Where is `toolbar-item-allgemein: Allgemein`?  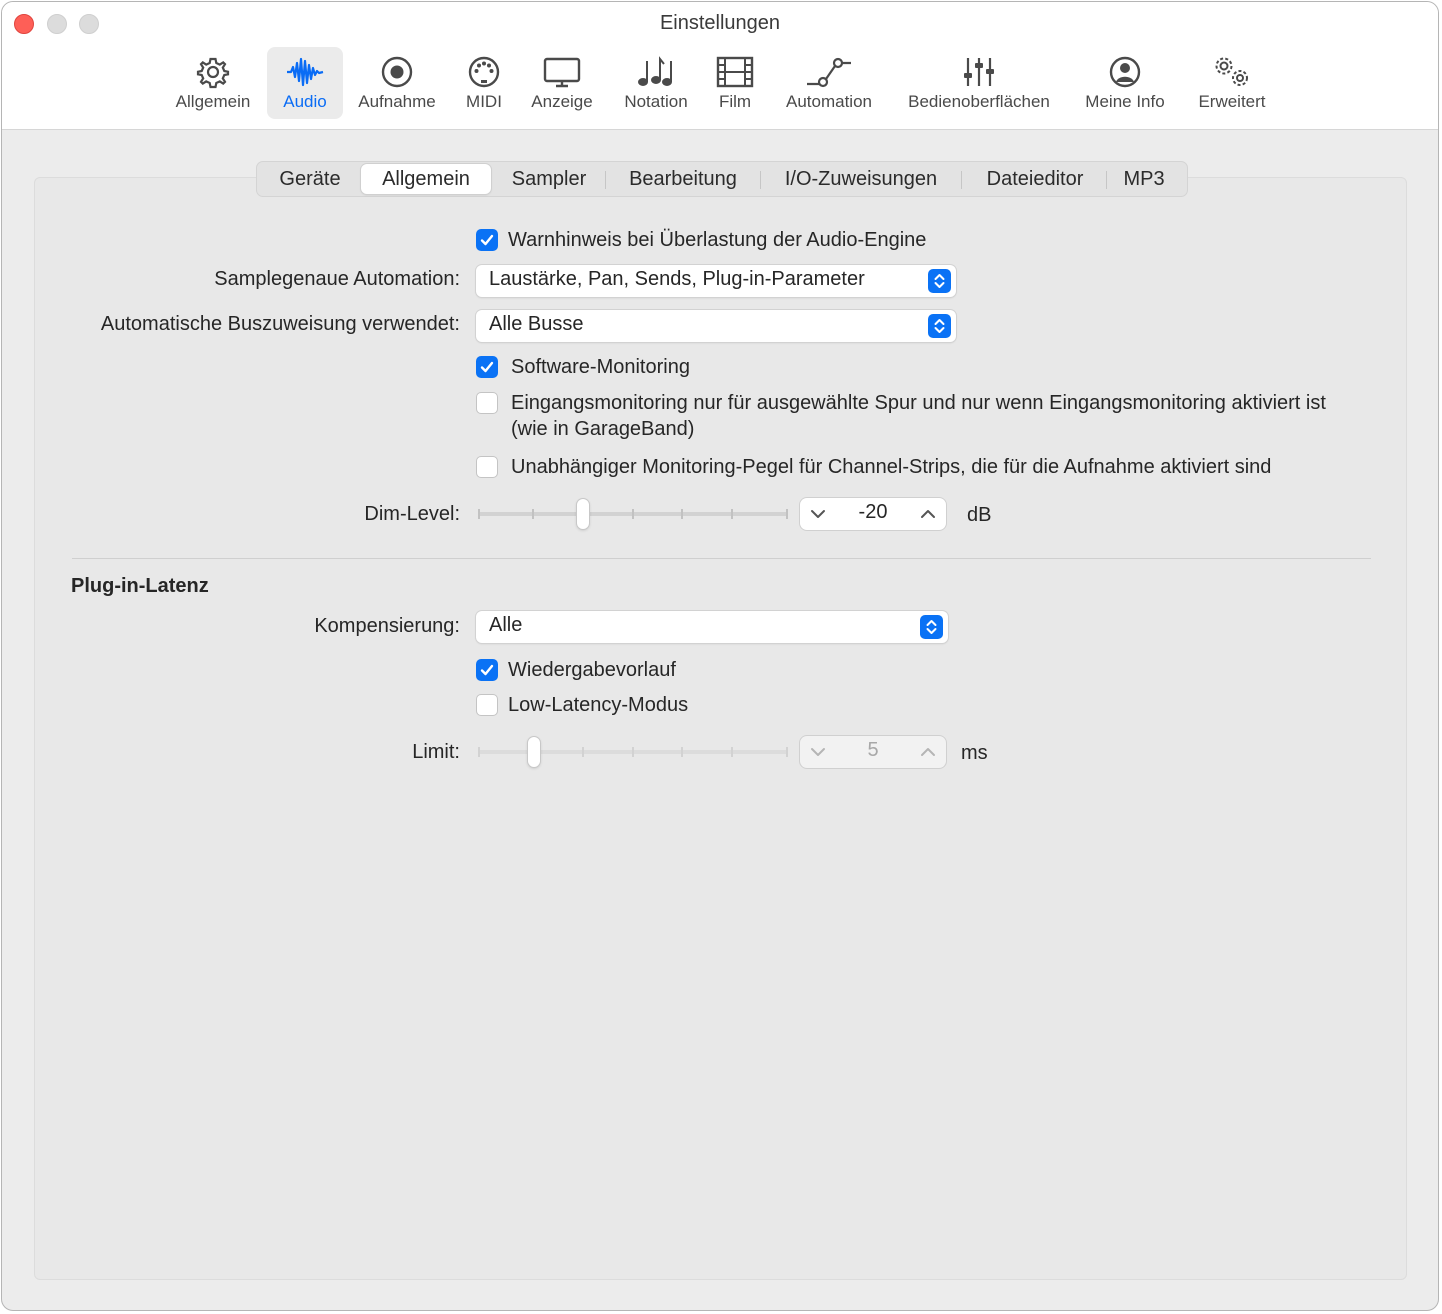
toolbar-item-allgemein: Allgemein is located at coordinates (213, 83).